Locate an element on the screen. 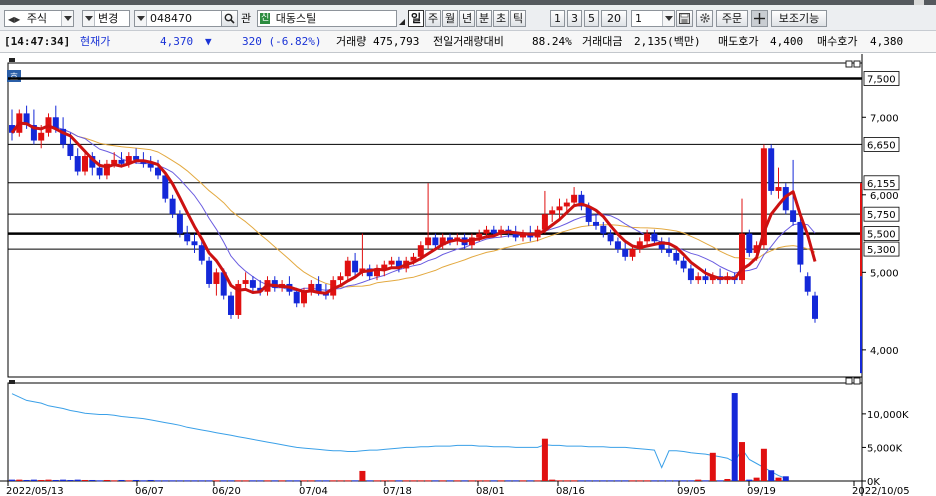  interval-button: 3 is located at coordinates (574, 18).